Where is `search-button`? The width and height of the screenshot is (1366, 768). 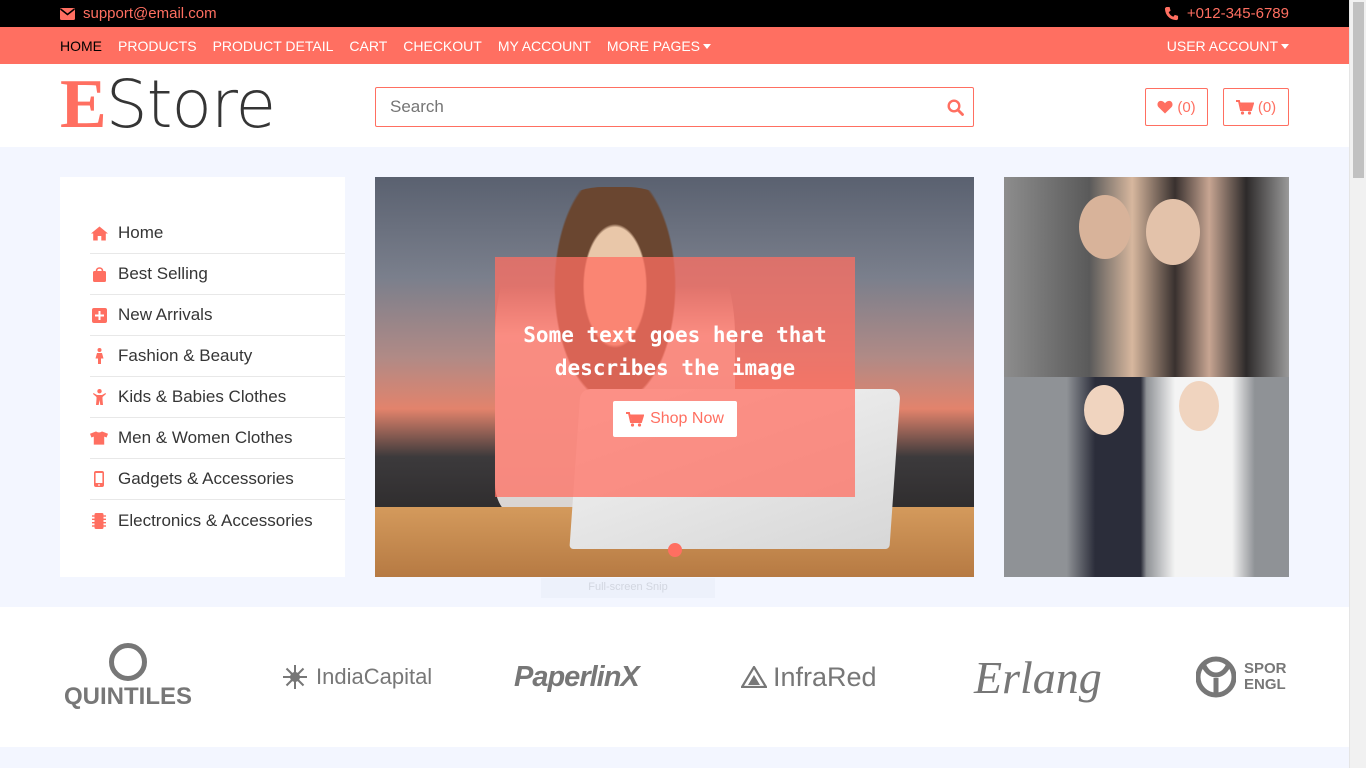 search-button is located at coordinates (955, 107).